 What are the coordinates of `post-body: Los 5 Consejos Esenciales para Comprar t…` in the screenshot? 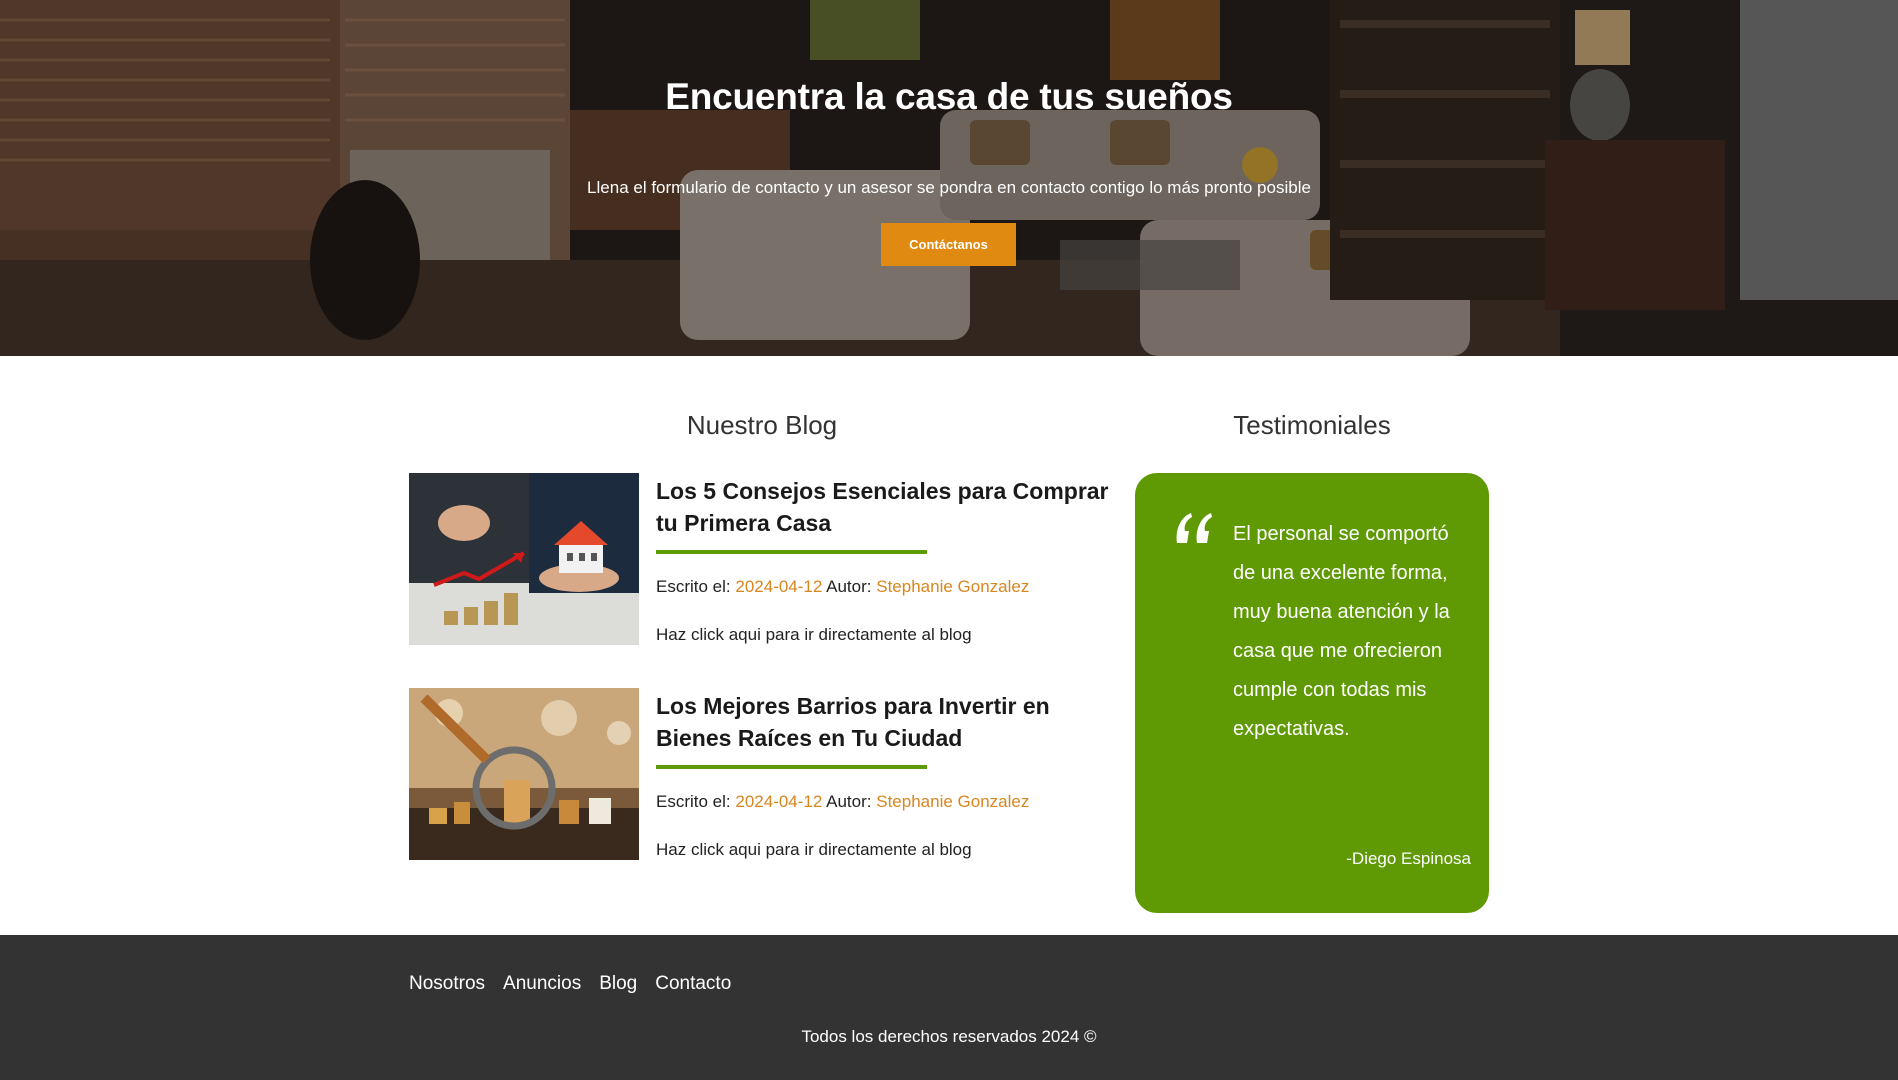 It's located at (886, 559).